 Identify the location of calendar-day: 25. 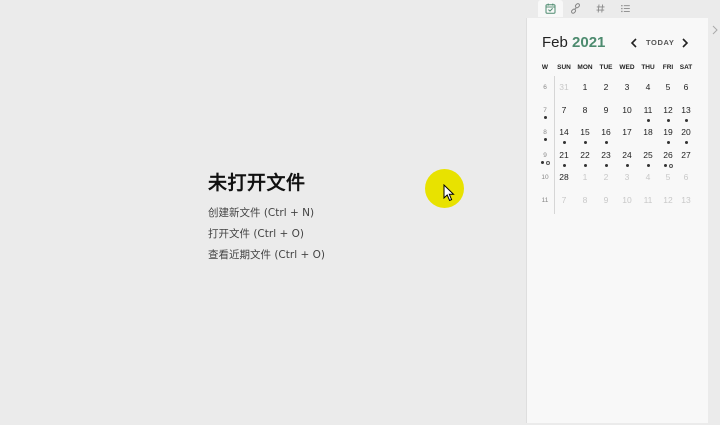
(648, 160).